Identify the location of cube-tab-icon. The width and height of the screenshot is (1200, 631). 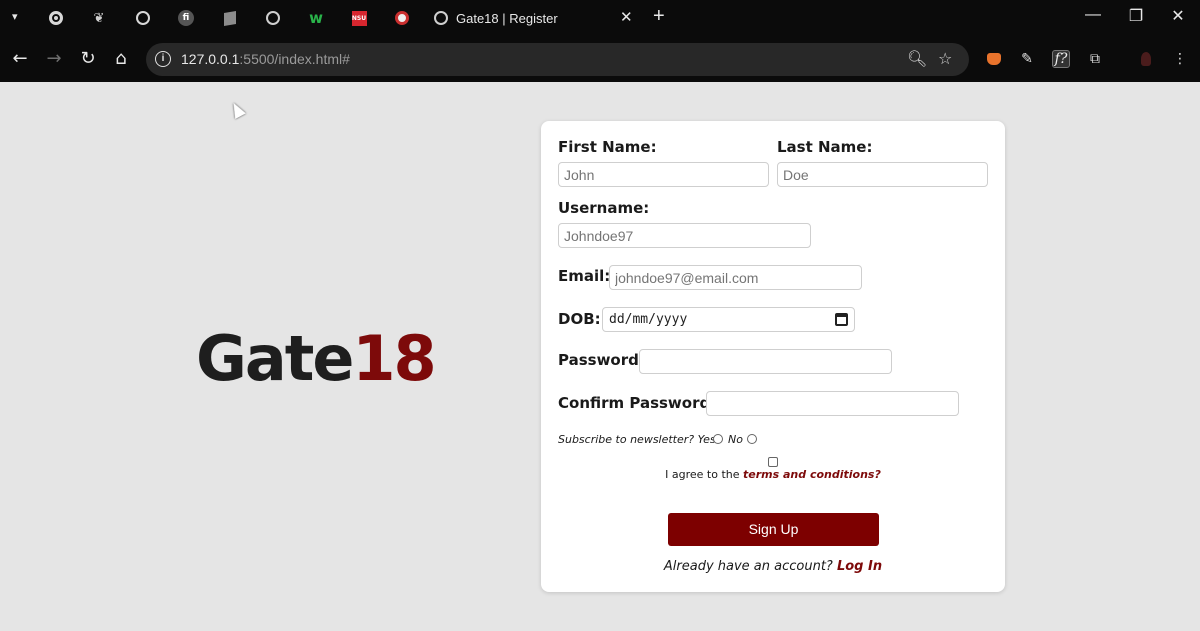
(230, 18).